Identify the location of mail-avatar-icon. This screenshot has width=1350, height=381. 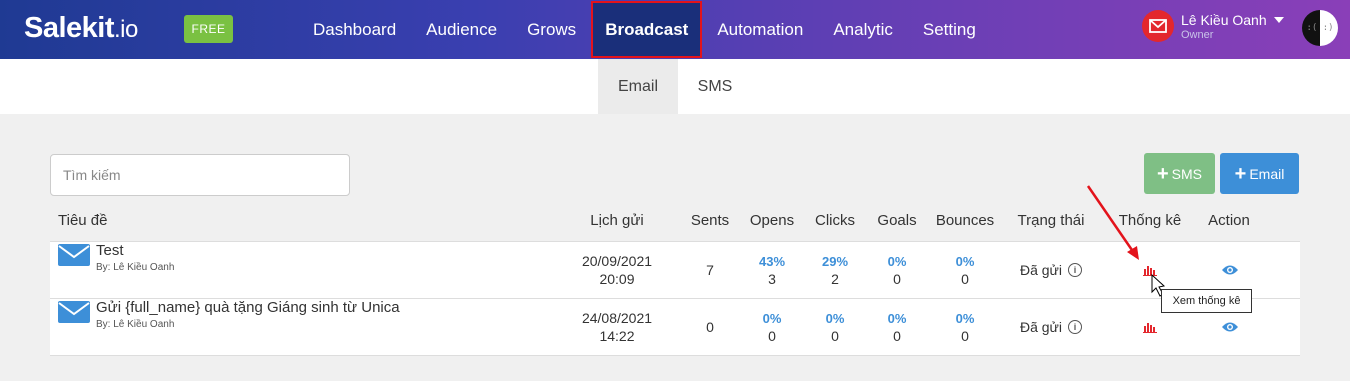
(1158, 26).